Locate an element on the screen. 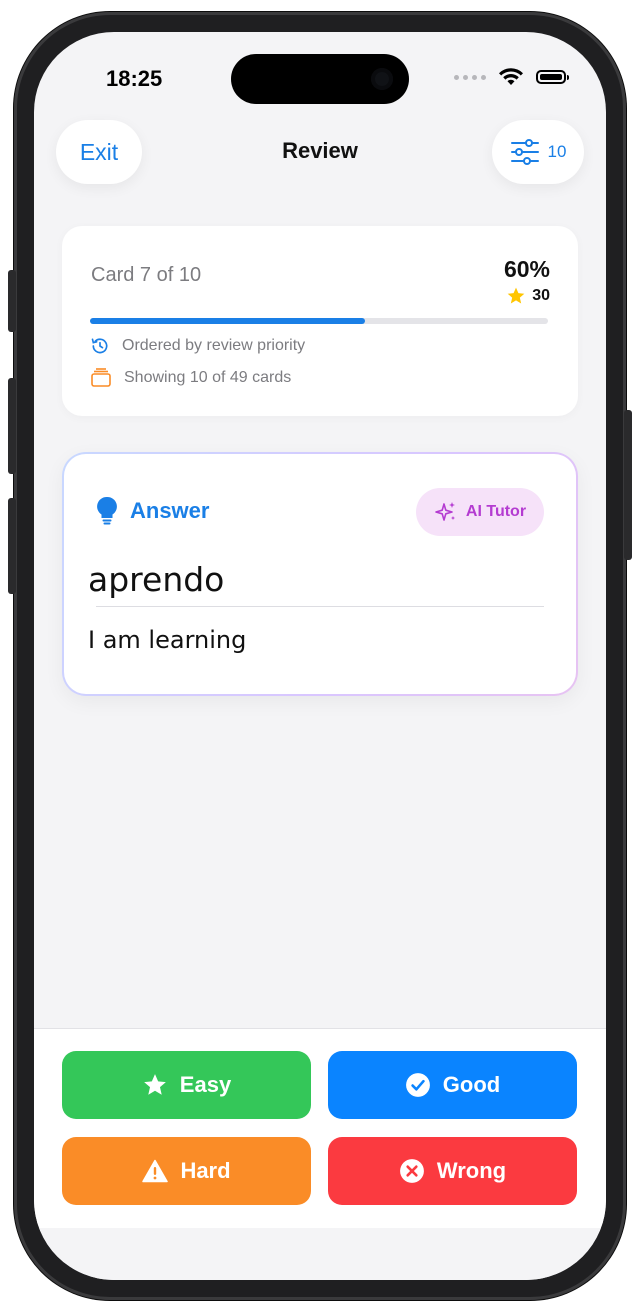  filter-button: 10 is located at coordinates (538, 152).